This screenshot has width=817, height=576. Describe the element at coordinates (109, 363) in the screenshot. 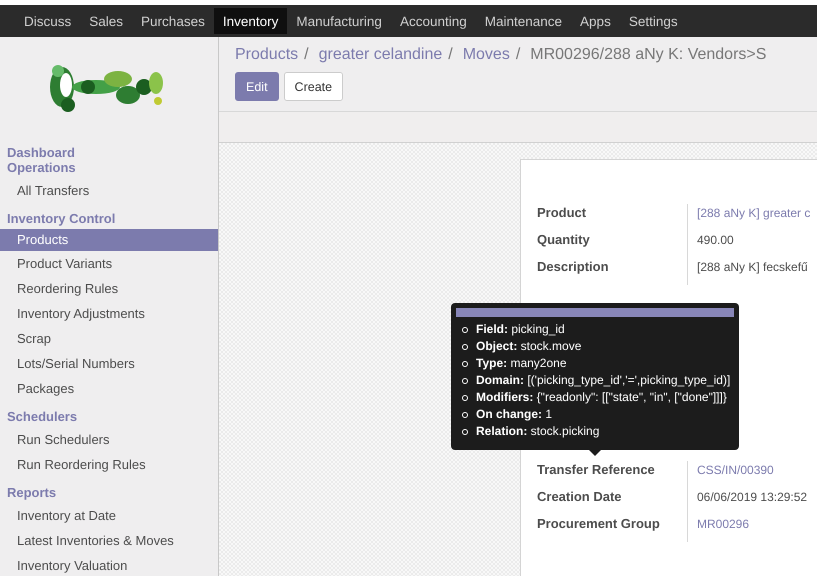

I see `sidebar-item: Lots/Serial Numbers` at that location.